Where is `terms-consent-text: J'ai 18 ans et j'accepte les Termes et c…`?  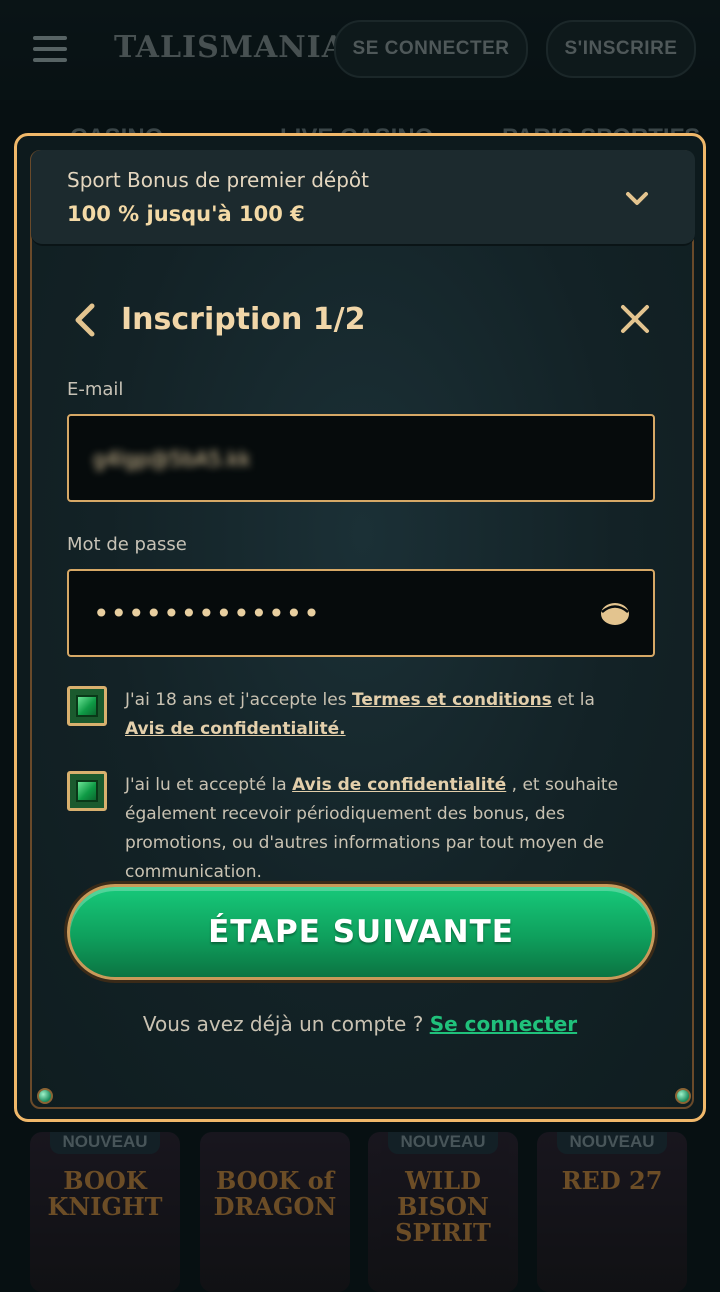 terms-consent-text: J'ai 18 ans et j'accepte les Termes et c… is located at coordinates (395, 715).